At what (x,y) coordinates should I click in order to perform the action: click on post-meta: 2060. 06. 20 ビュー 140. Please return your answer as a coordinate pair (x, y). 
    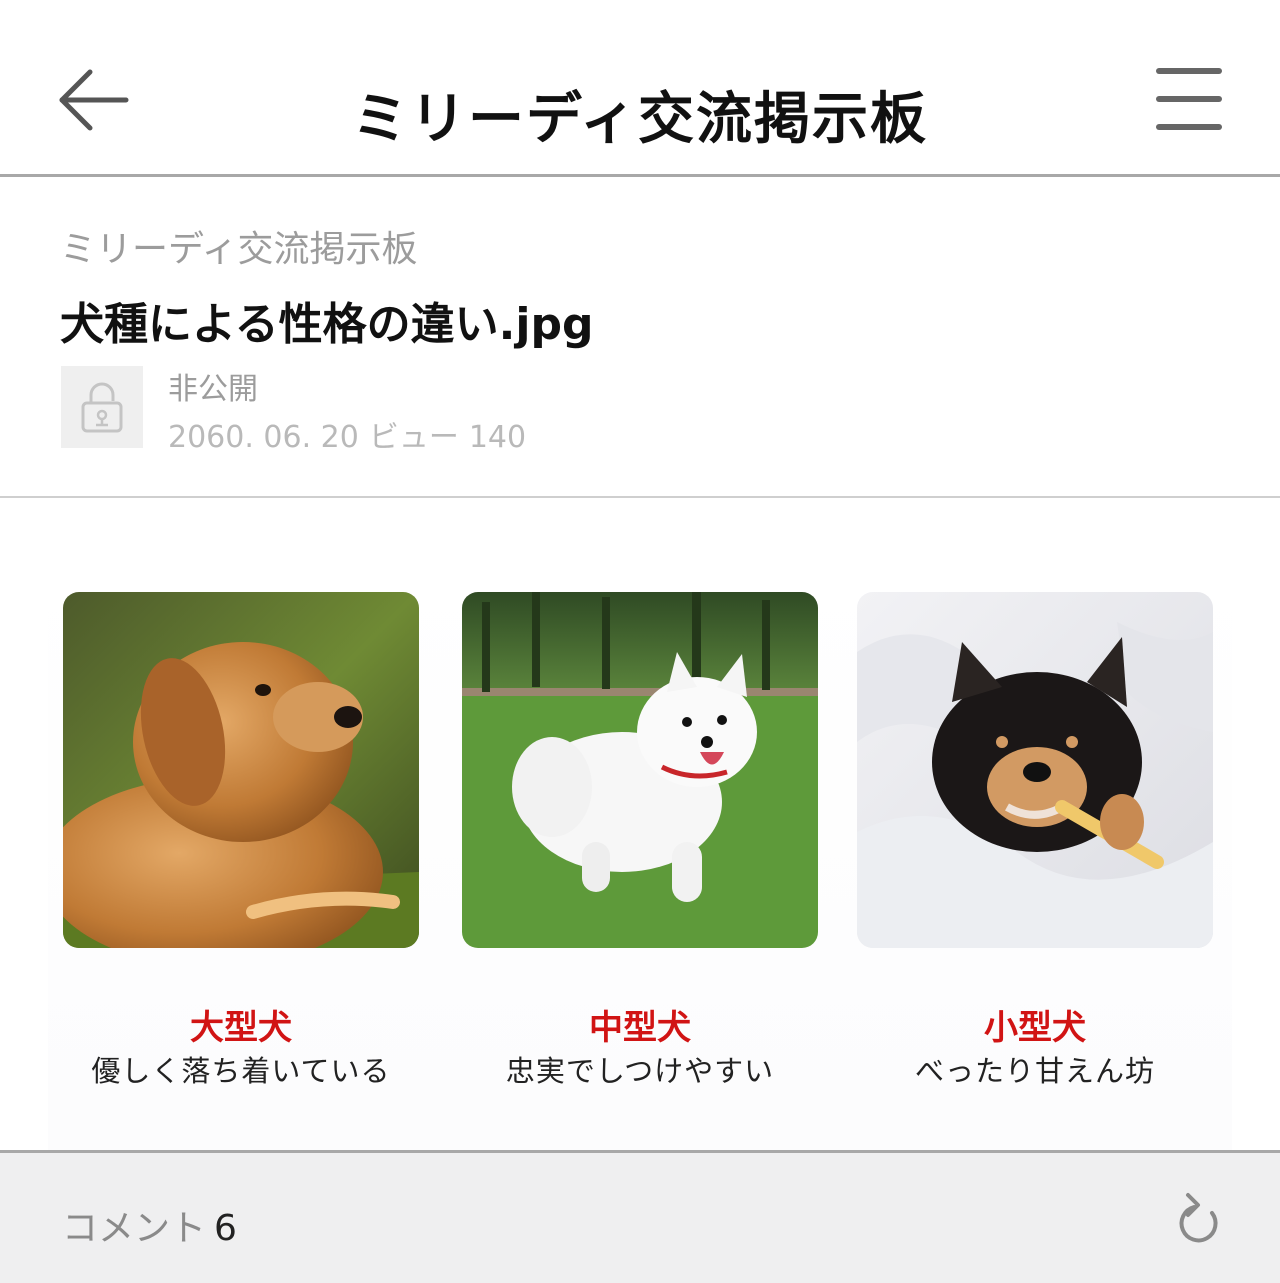
    Looking at the image, I should click on (352, 434).